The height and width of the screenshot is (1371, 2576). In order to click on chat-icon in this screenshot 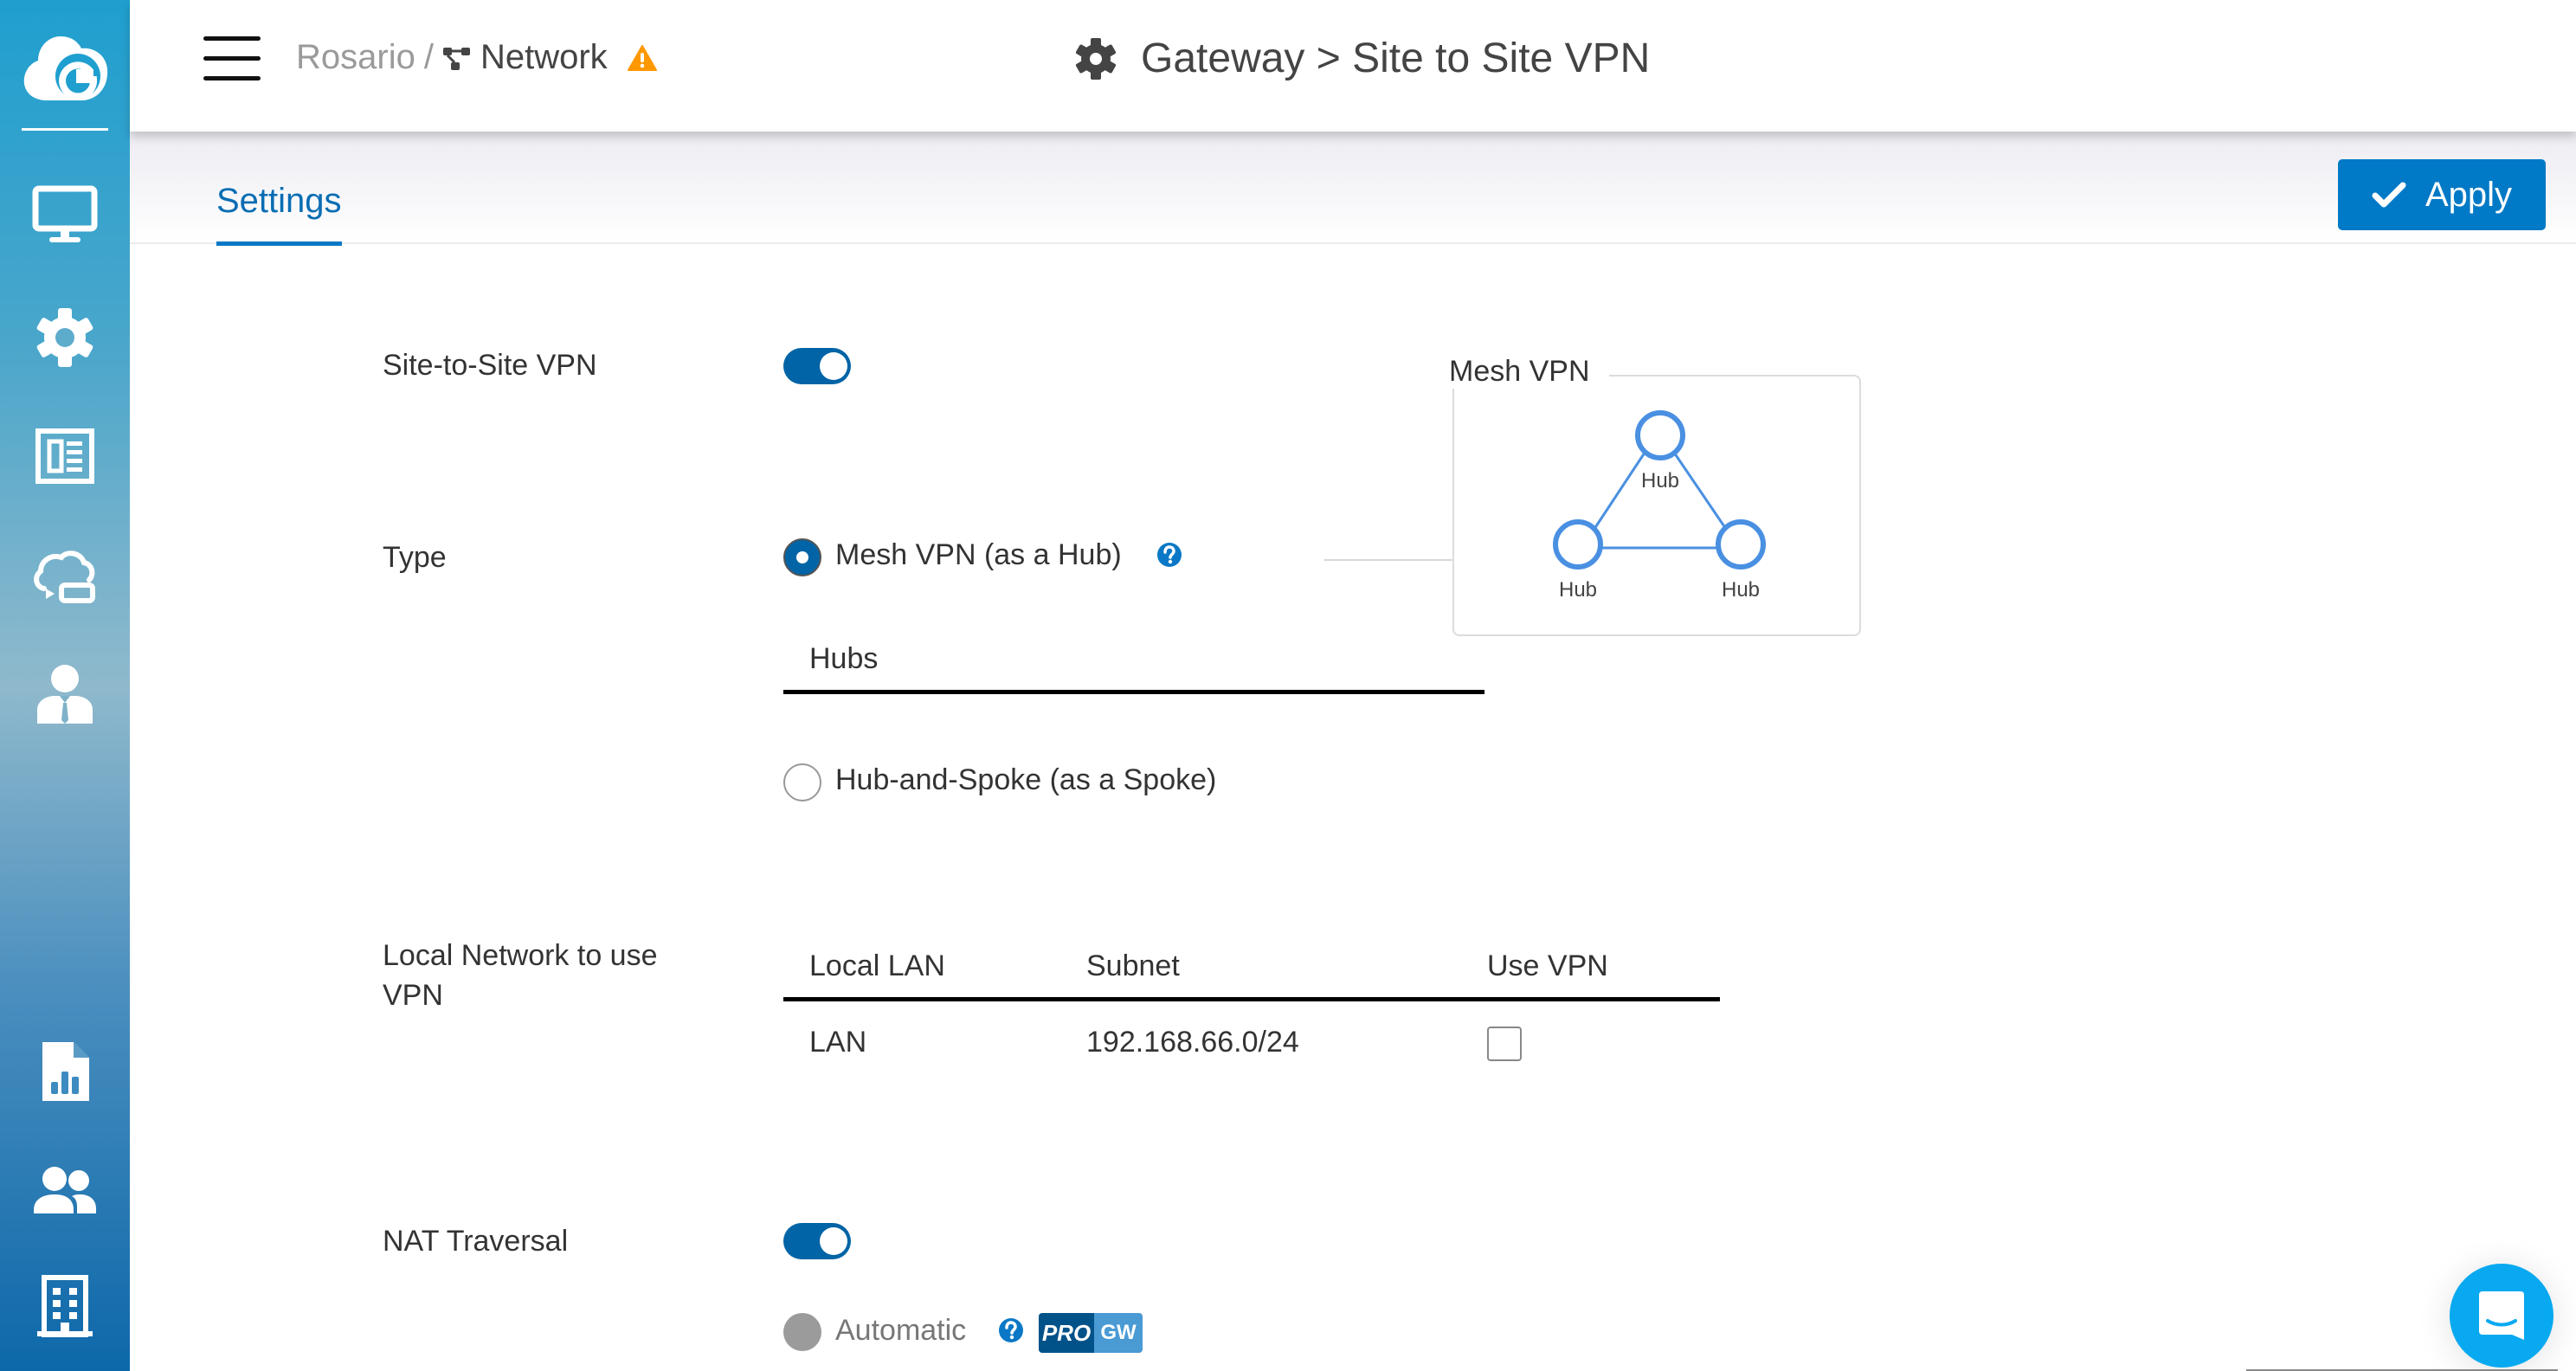, I will do `click(2501, 1316)`.